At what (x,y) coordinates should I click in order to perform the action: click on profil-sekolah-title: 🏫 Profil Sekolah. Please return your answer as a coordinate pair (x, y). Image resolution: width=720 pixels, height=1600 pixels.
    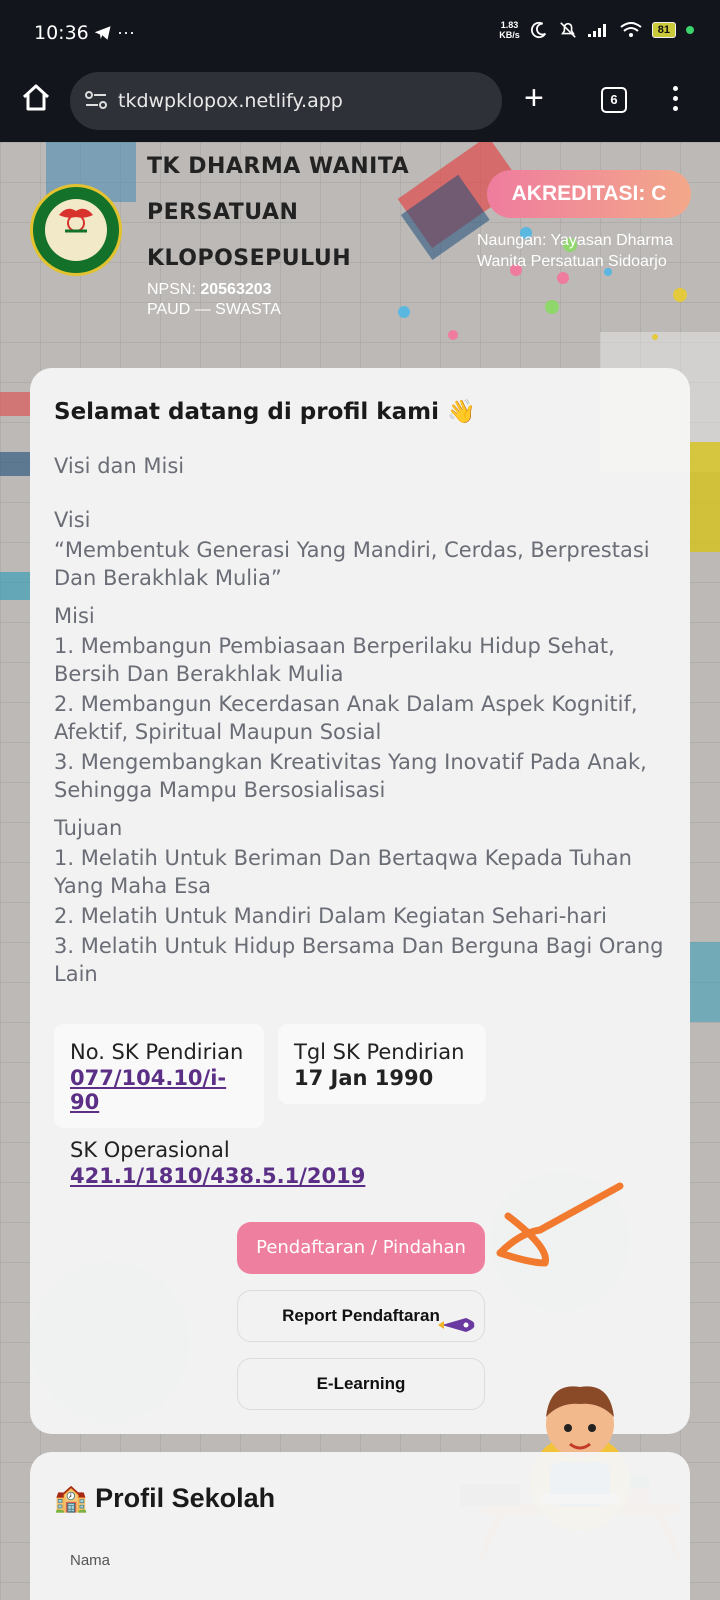
    Looking at the image, I should click on (165, 1498).